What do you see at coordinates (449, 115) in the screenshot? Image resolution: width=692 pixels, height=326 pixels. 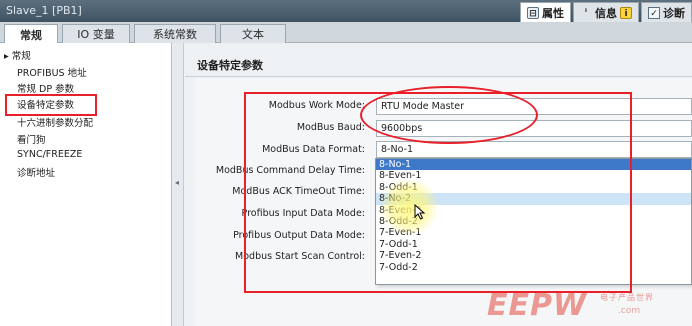 I see `annotation-oval-mode-baud` at bounding box center [449, 115].